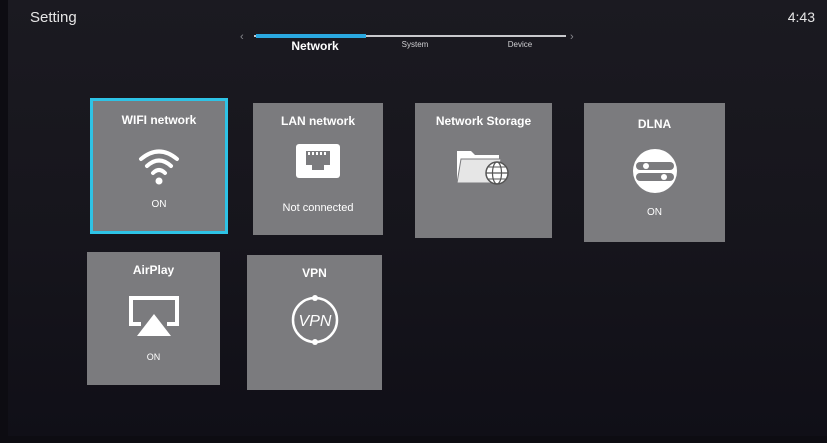 The height and width of the screenshot is (443, 827). Describe the element at coordinates (153, 270) in the screenshot. I see `tile-label: AirPlay` at that location.